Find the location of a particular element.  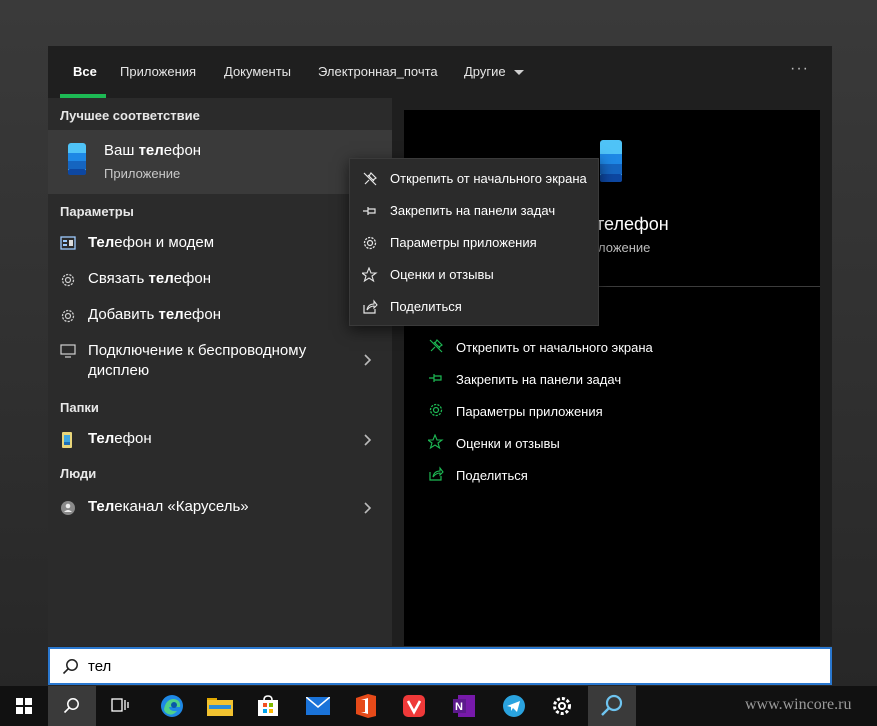

preview-action-pin-taskbar: Закрепить на панели задач is located at coordinates (612, 386).